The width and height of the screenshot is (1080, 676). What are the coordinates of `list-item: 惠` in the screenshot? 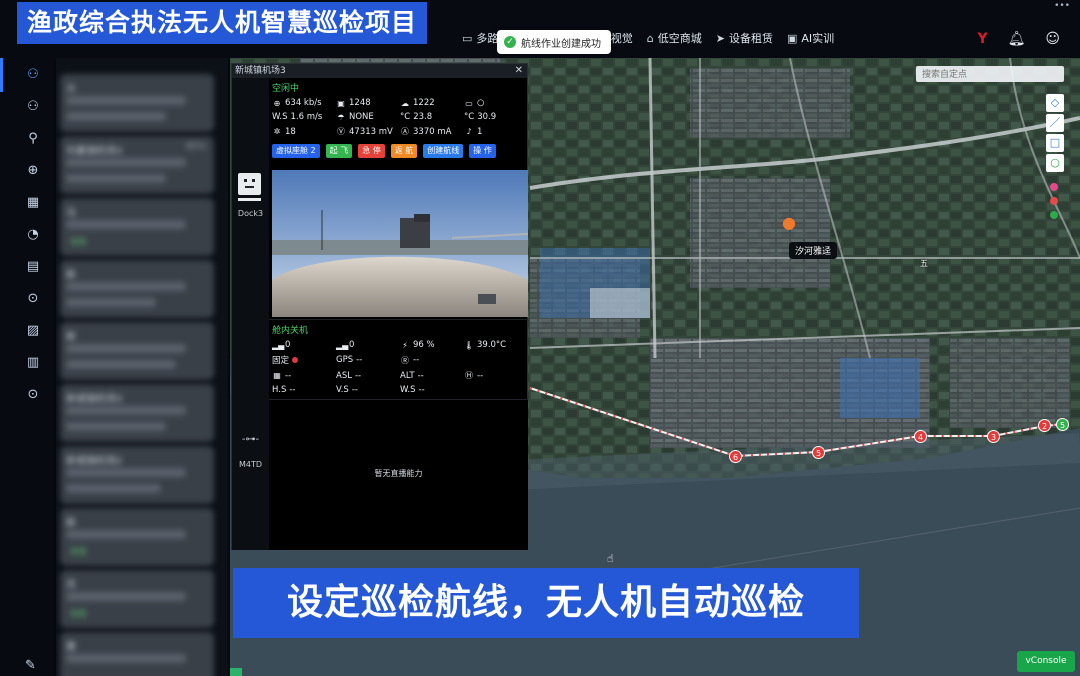 It's located at (137, 654).